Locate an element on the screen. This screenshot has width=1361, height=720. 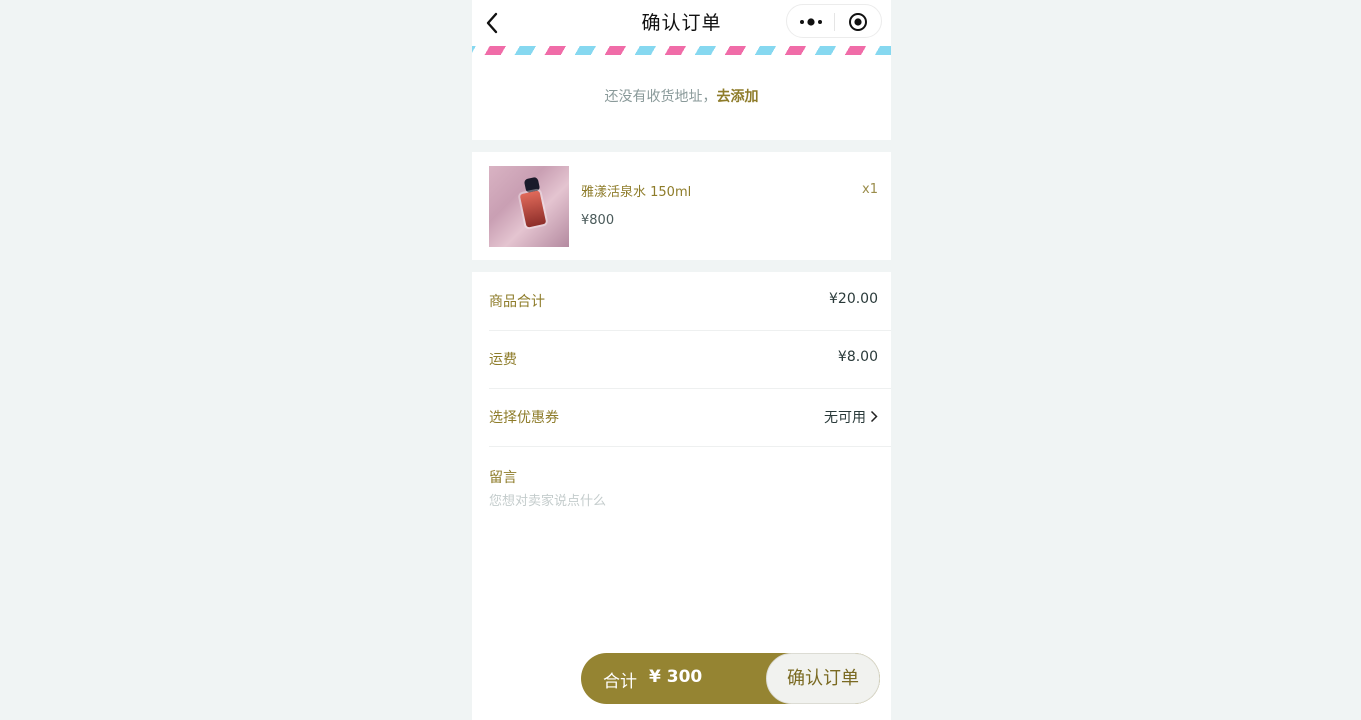
product-image is located at coordinates (529, 206).